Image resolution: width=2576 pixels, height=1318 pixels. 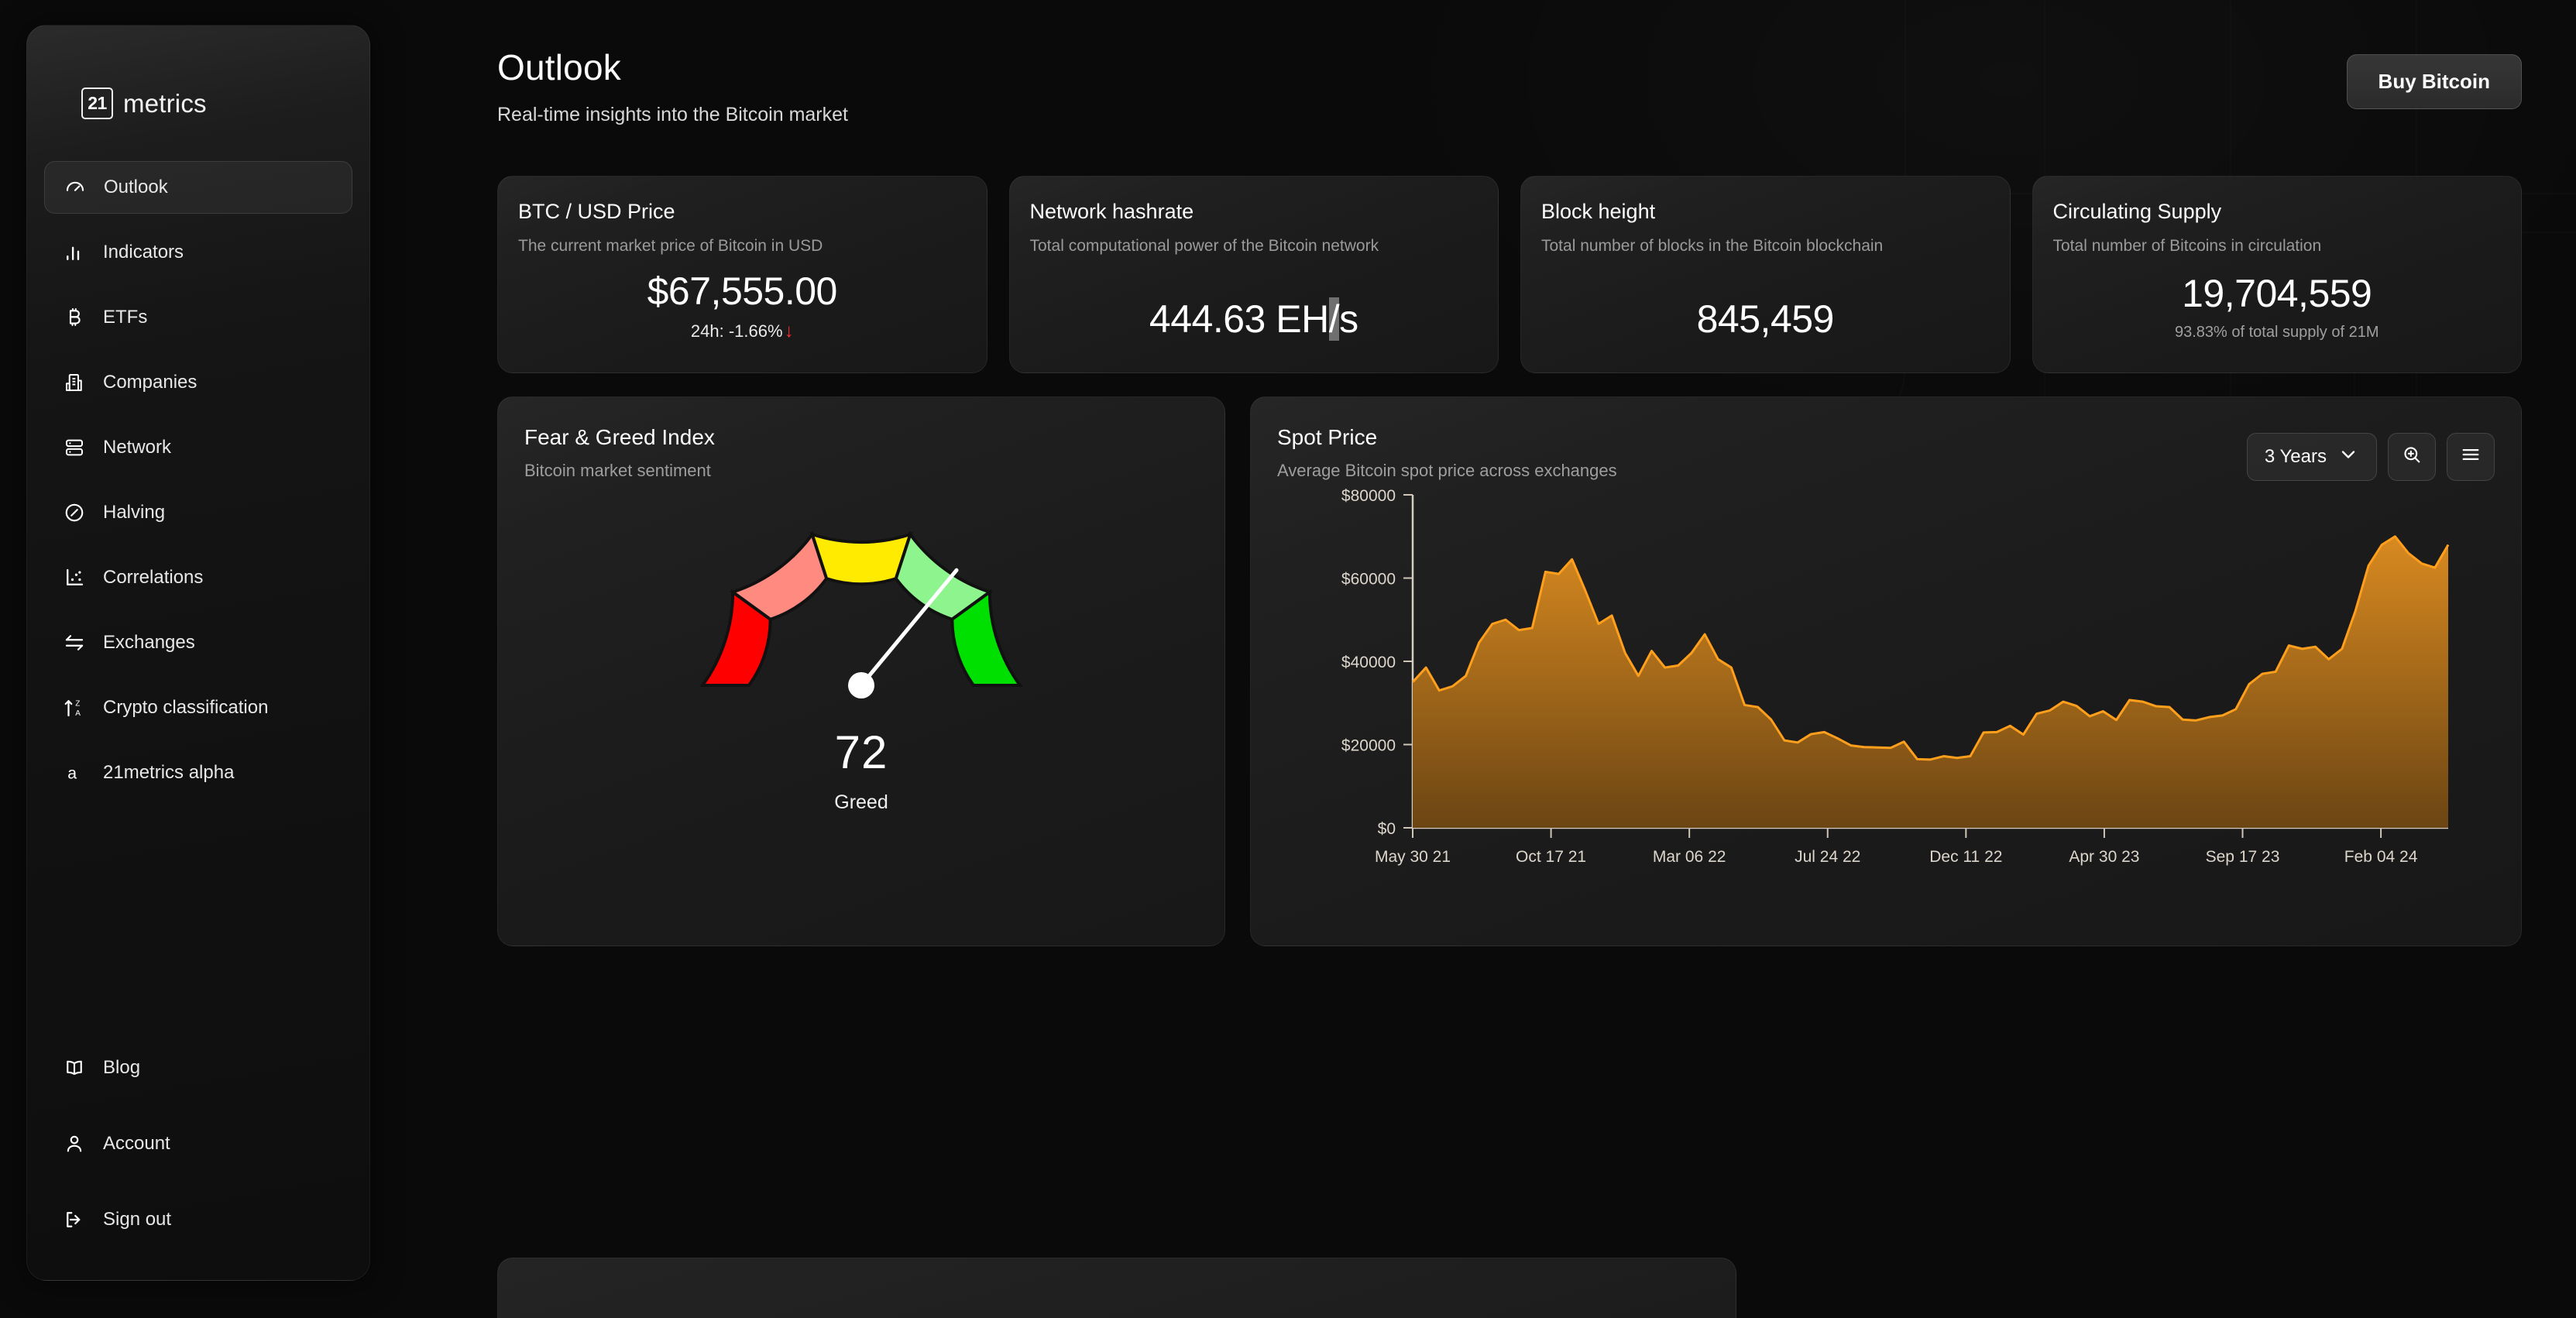 What do you see at coordinates (2434, 81) in the screenshot?
I see `buy-bitcoin-button: Buy Bitcoin` at bounding box center [2434, 81].